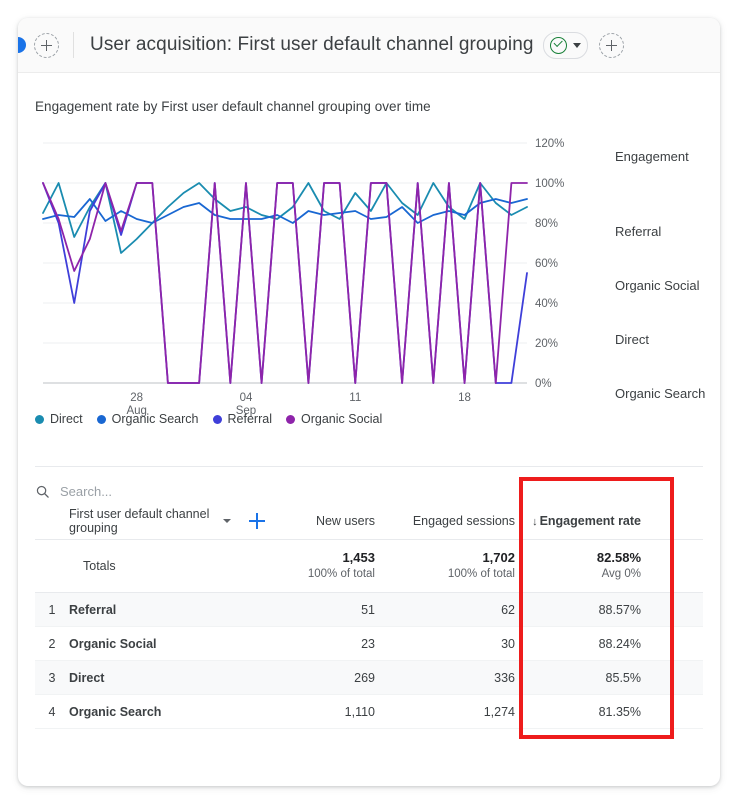  Describe the element at coordinates (66, 419) in the screenshot. I see `legend-label: Direct` at that location.